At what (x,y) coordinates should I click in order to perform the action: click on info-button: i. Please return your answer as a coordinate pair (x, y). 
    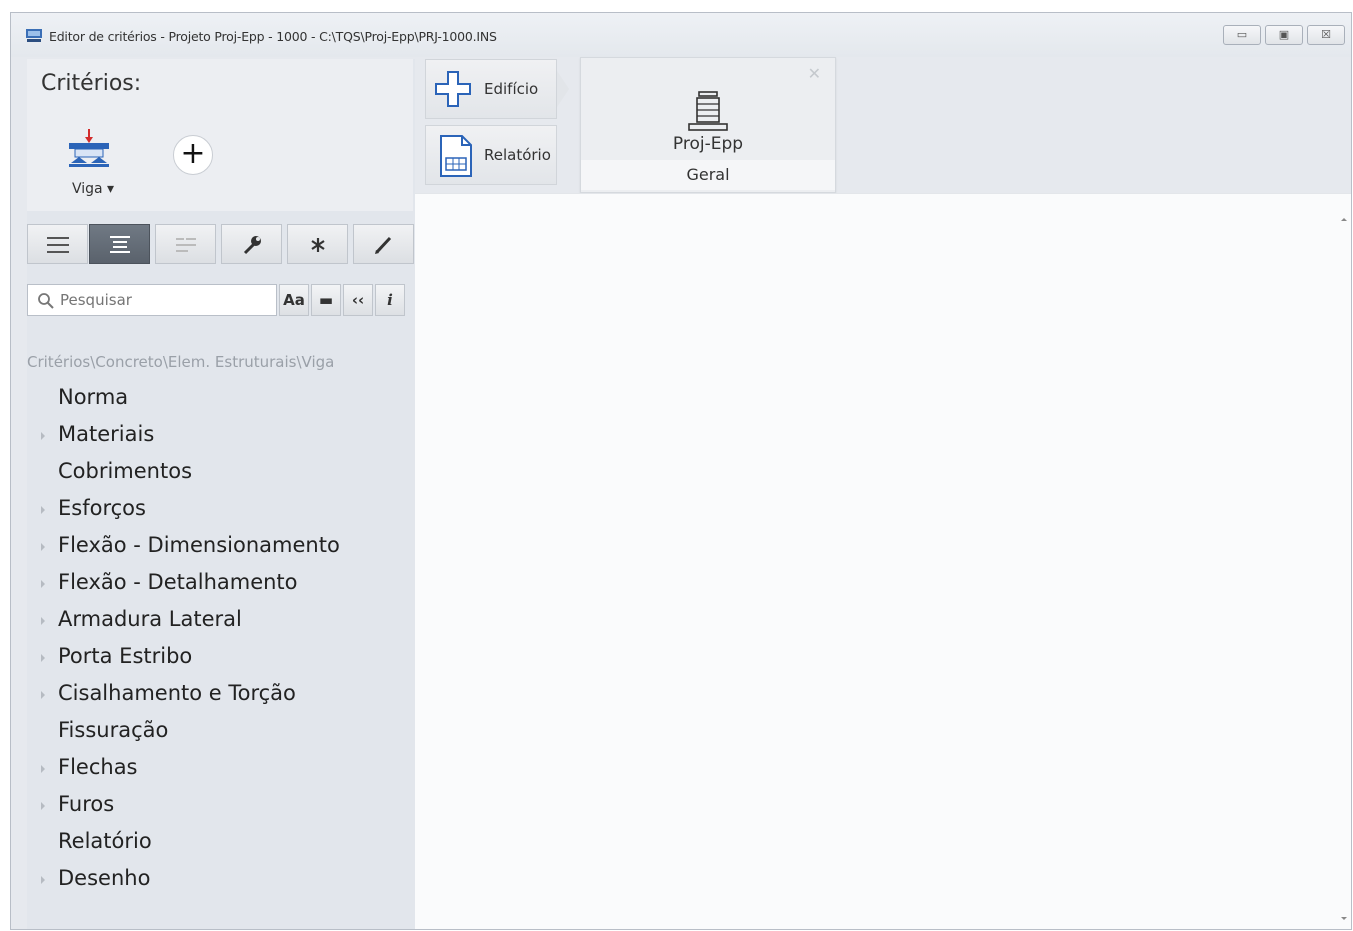
    Looking at the image, I should click on (390, 300).